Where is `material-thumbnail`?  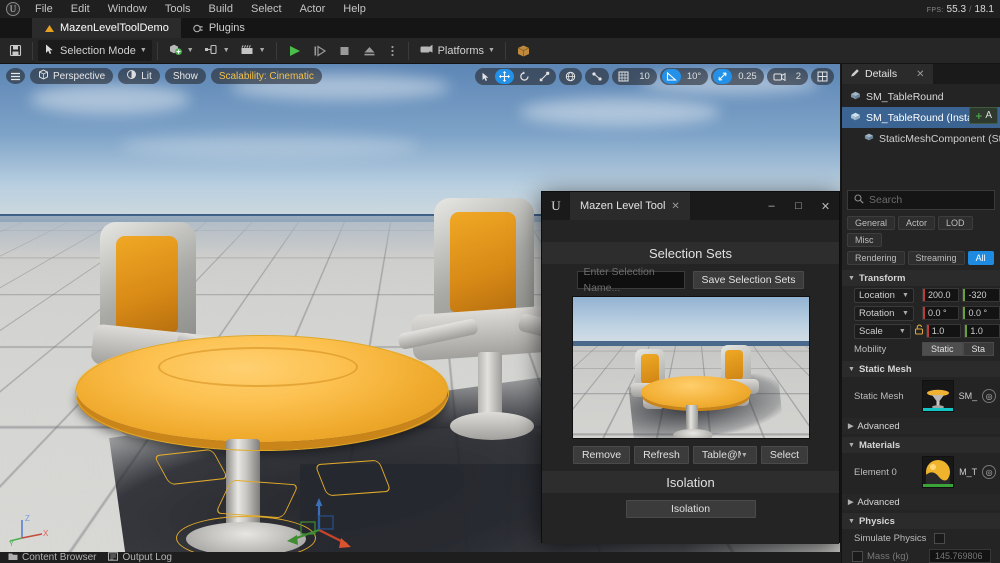
material-thumbnail is located at coordinates (938, 472).